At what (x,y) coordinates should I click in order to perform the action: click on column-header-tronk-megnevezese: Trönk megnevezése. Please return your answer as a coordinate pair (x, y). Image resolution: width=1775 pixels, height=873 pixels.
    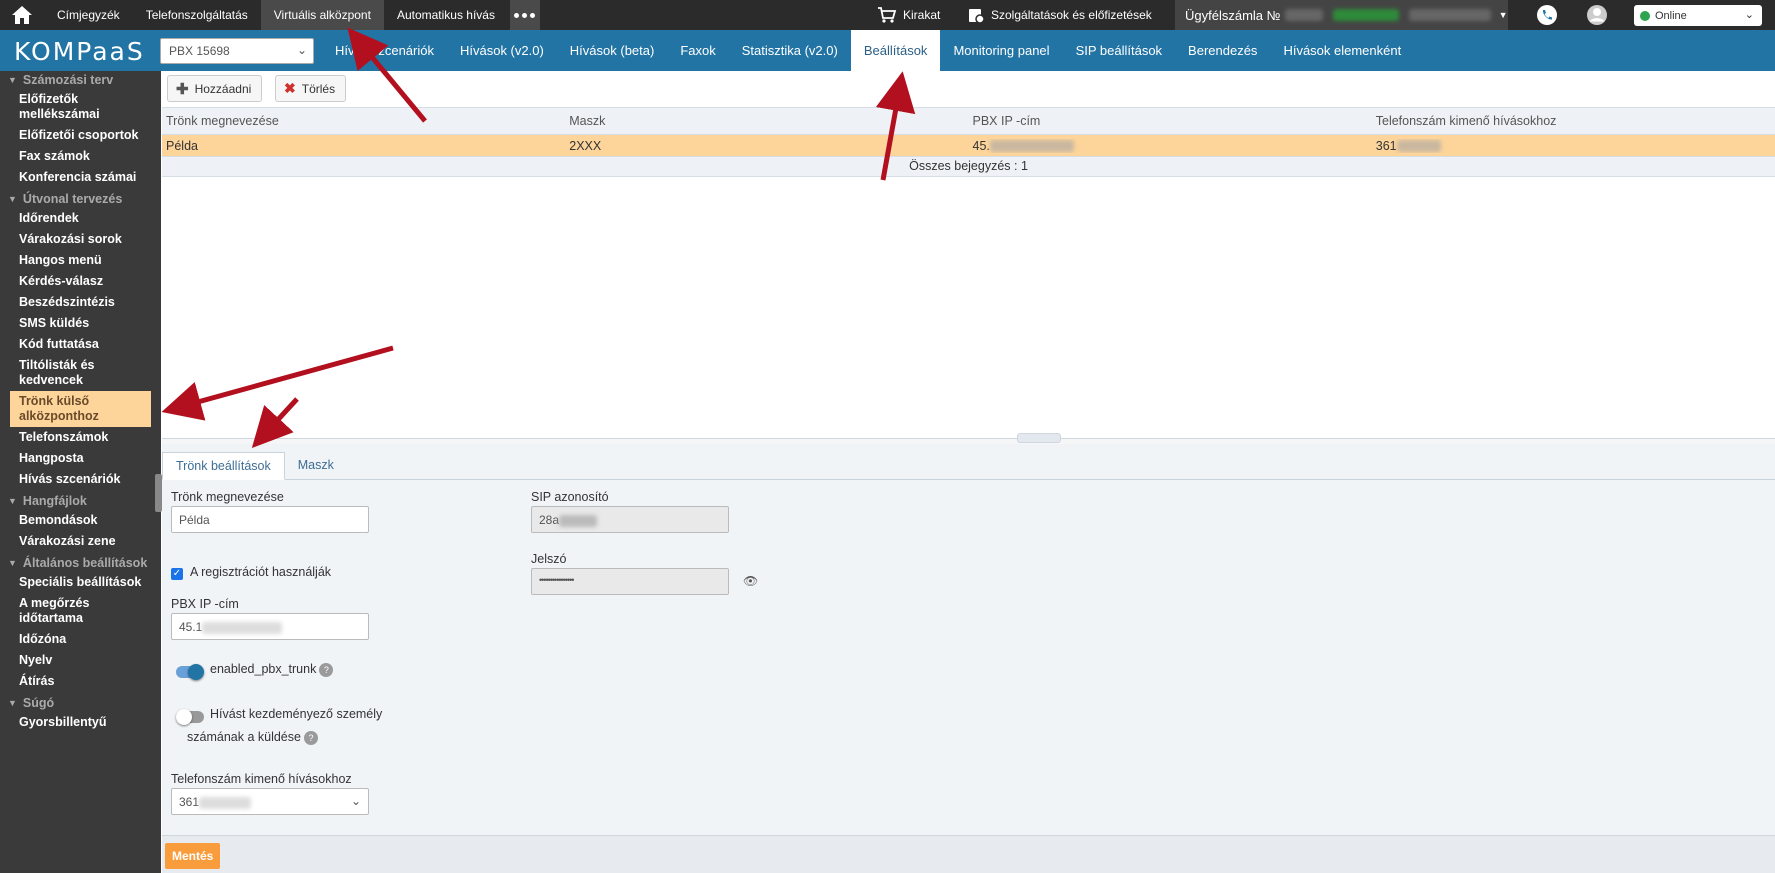
    Looking at the image, I should click on (363, 121).